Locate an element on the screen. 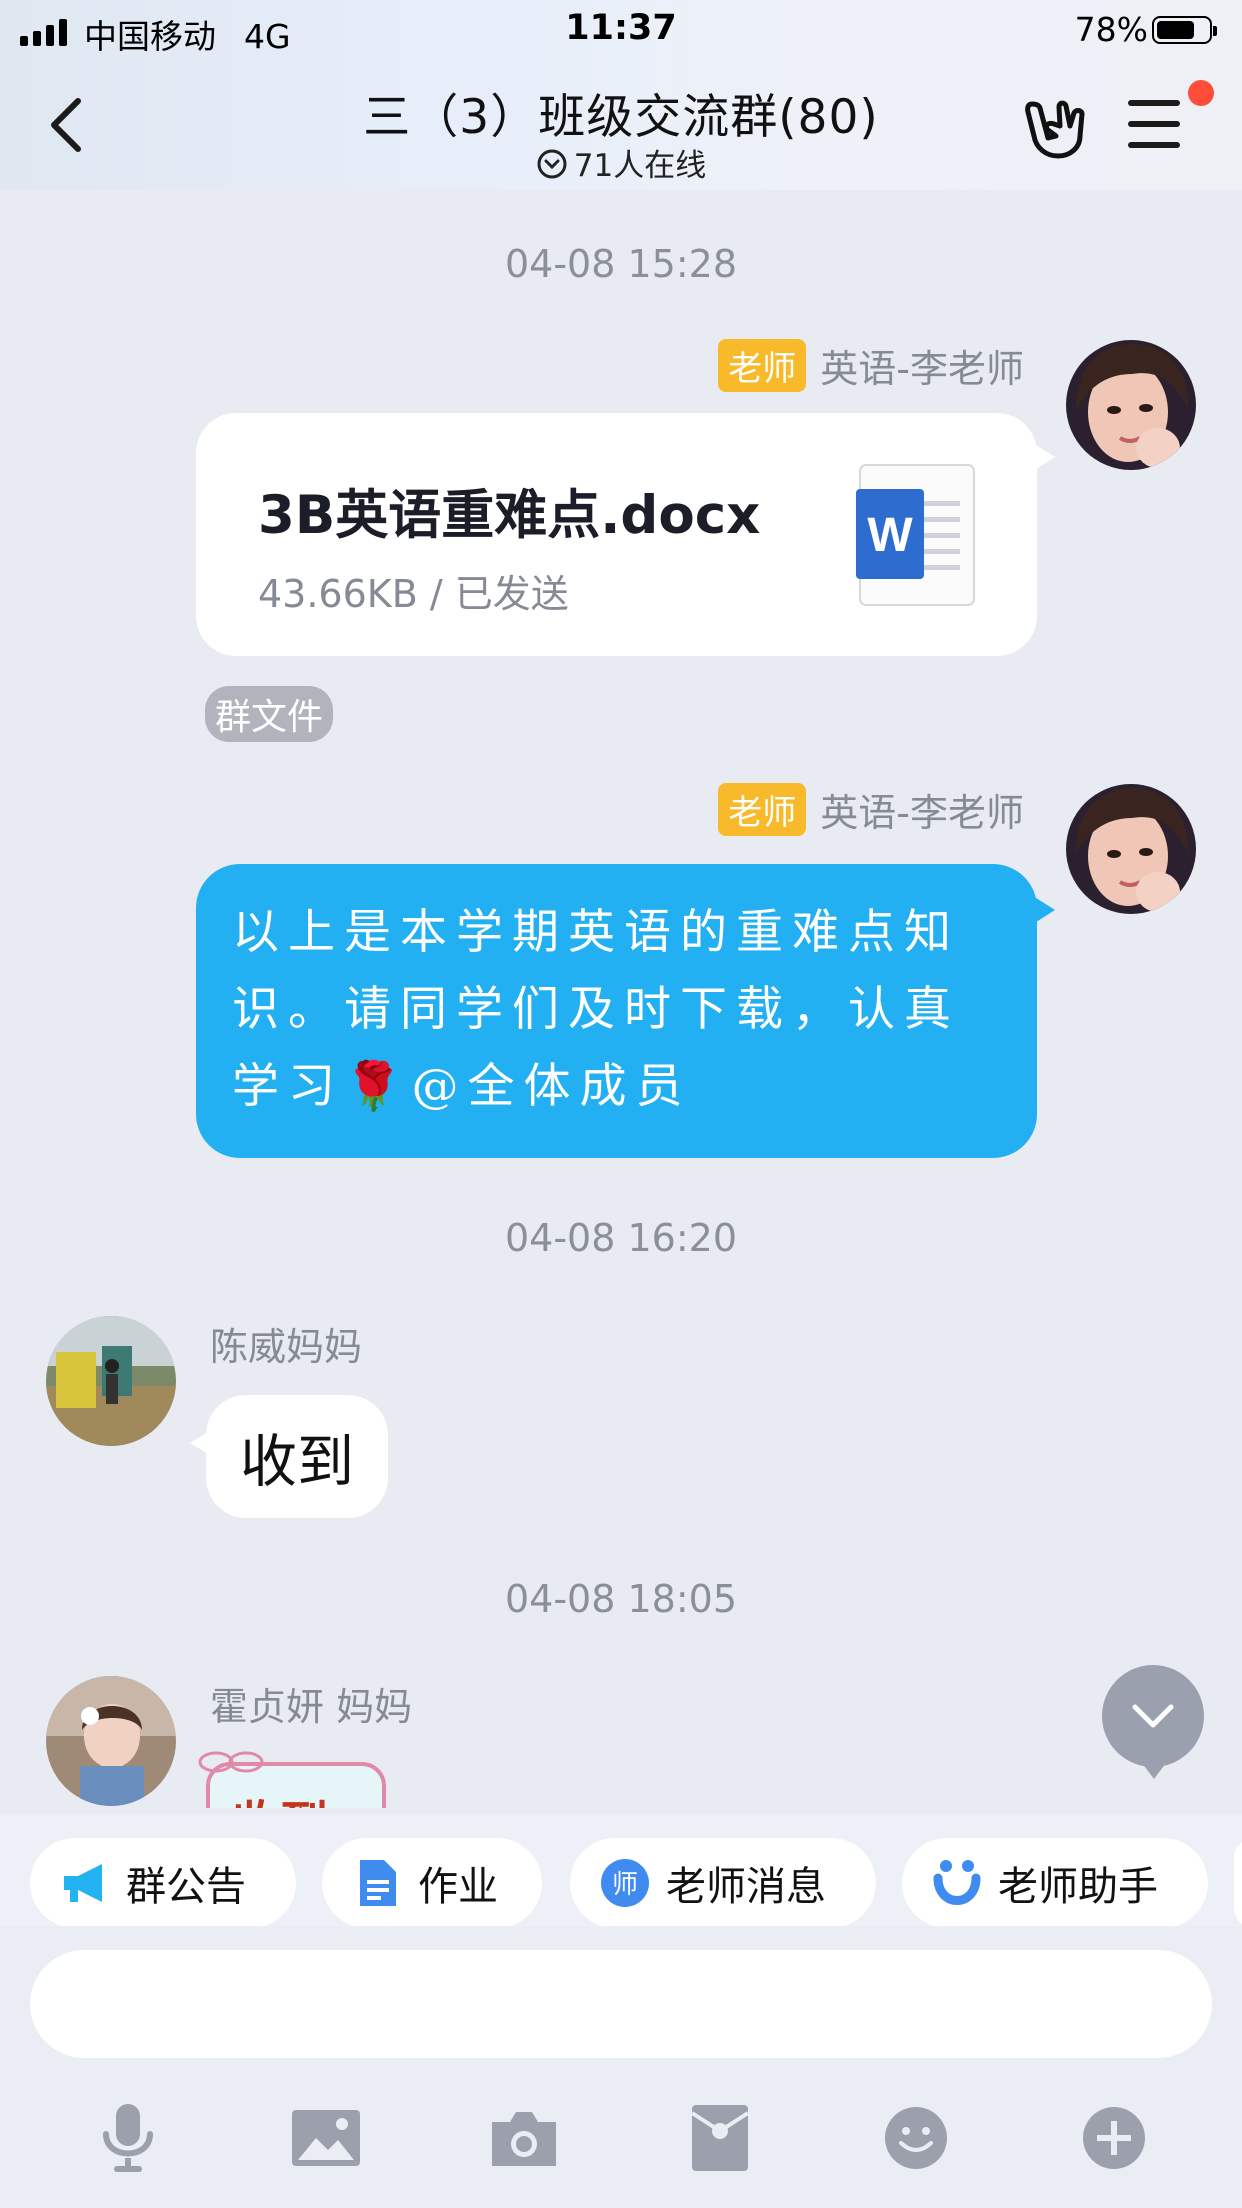  microphone-icon is located at coordinates (128, 2138).